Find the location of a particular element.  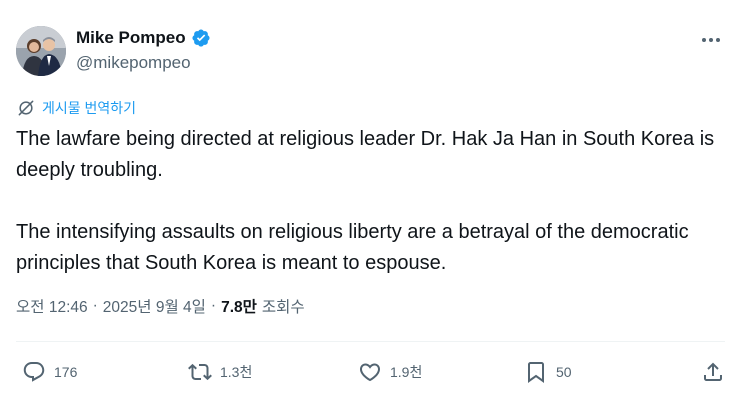

heart-icon is located at coordinates (370, 372).